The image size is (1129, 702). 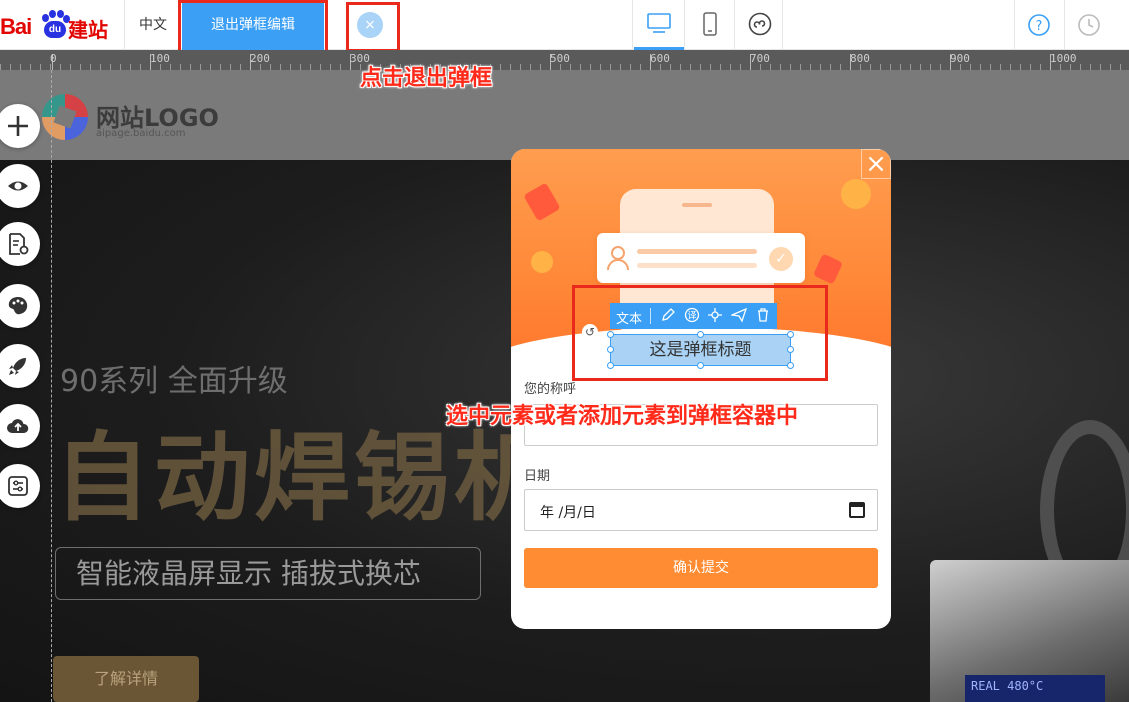 I want to click on baidu-jianzhan-logo: Bai du 建站, so click(x=59, y=25).